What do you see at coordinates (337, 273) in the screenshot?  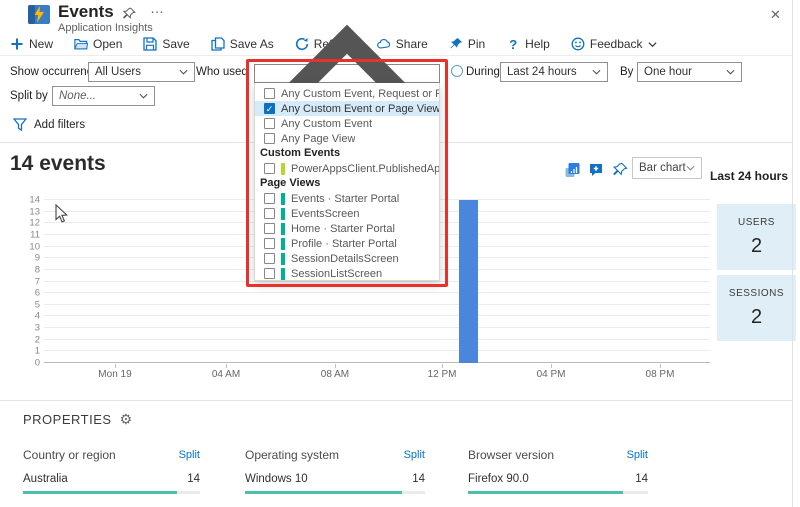 I see `dropdown-option-label: SessionListScreen` at bounding box center [337, 273].